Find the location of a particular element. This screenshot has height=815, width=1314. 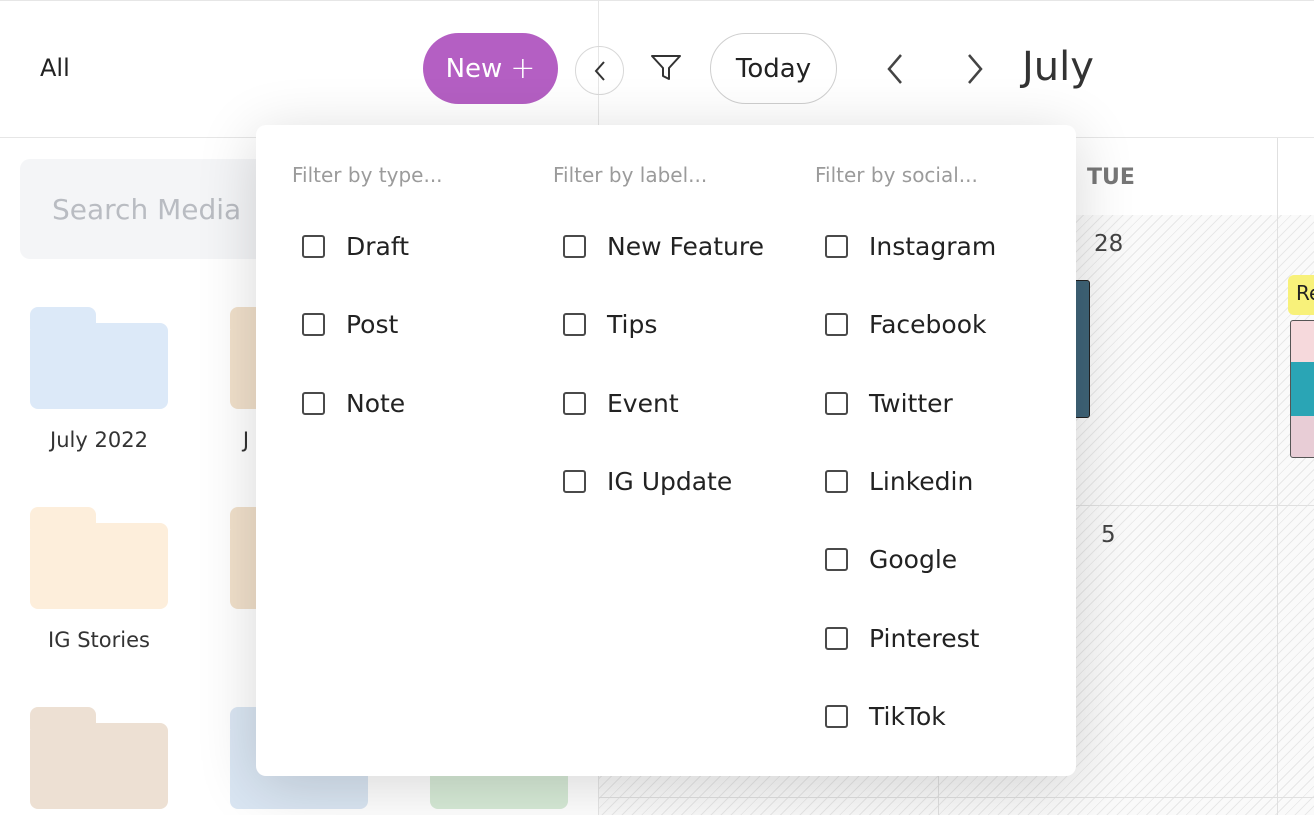

previous-month-button is located at coordinates (895, 69).